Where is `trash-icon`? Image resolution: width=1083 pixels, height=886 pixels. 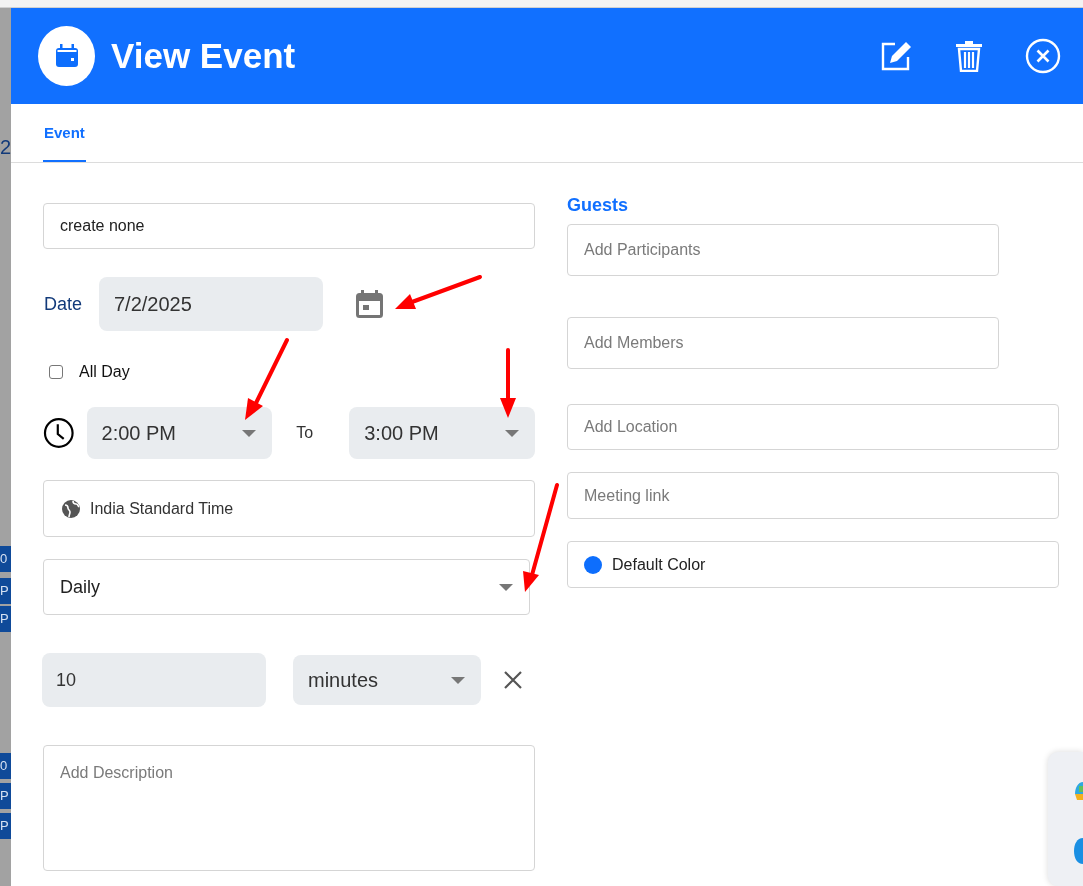 trash-icon is located at coordinates (969, 56).